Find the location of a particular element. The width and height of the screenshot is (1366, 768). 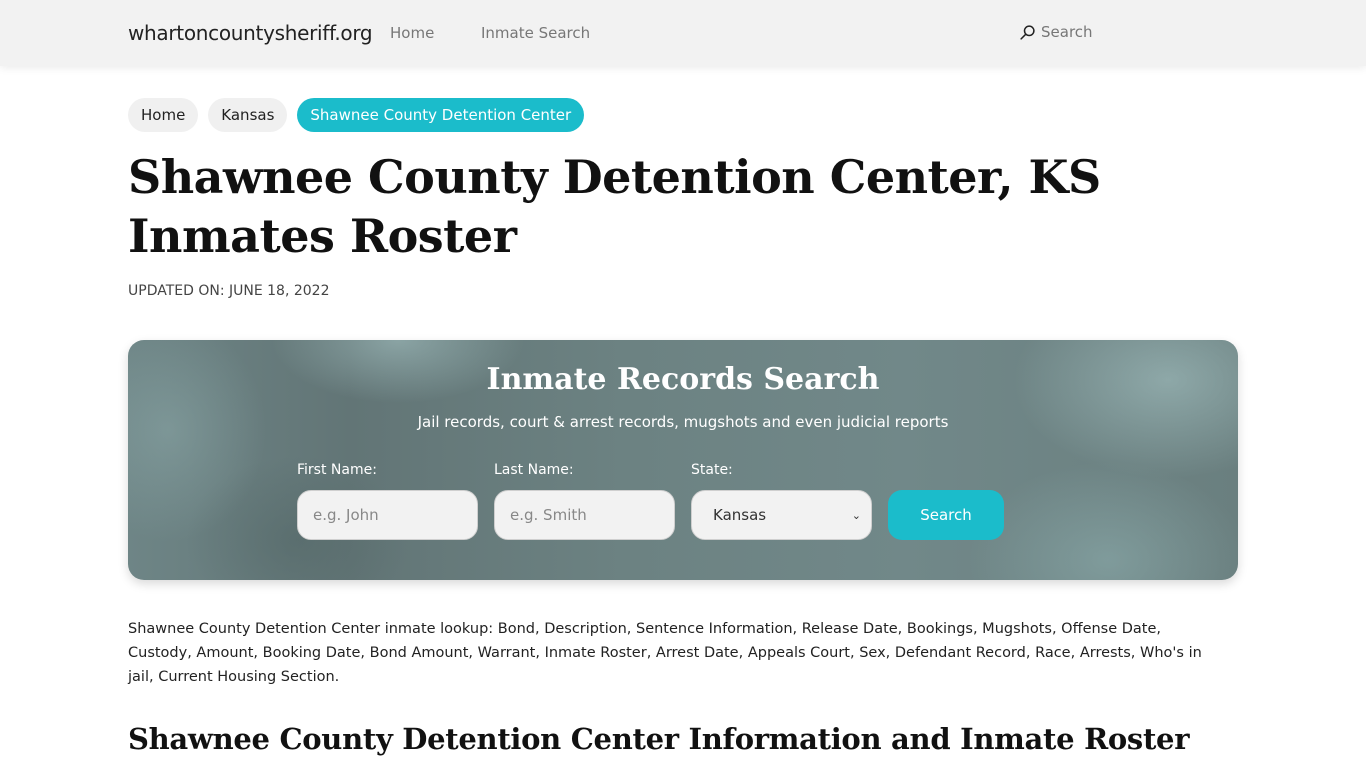

nav-search-button: Search is located at coordinates (1056, 32).